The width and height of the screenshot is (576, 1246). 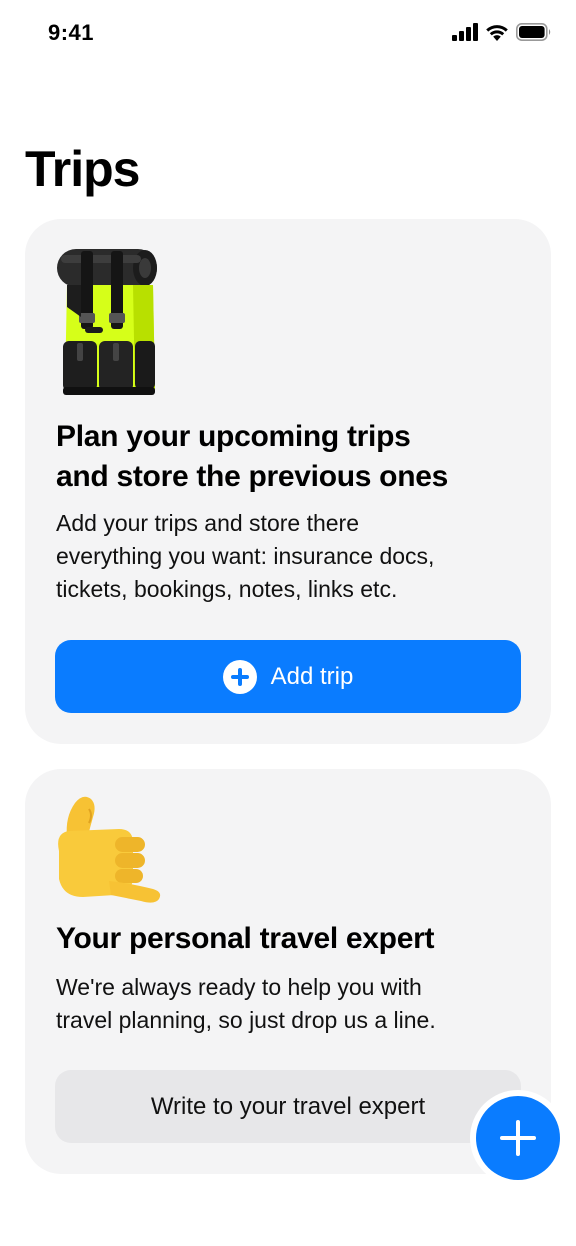 What do you see at coordinates (533, 32) in the screenshot?
I see `battery-icon` at bounding box center [533, 32].